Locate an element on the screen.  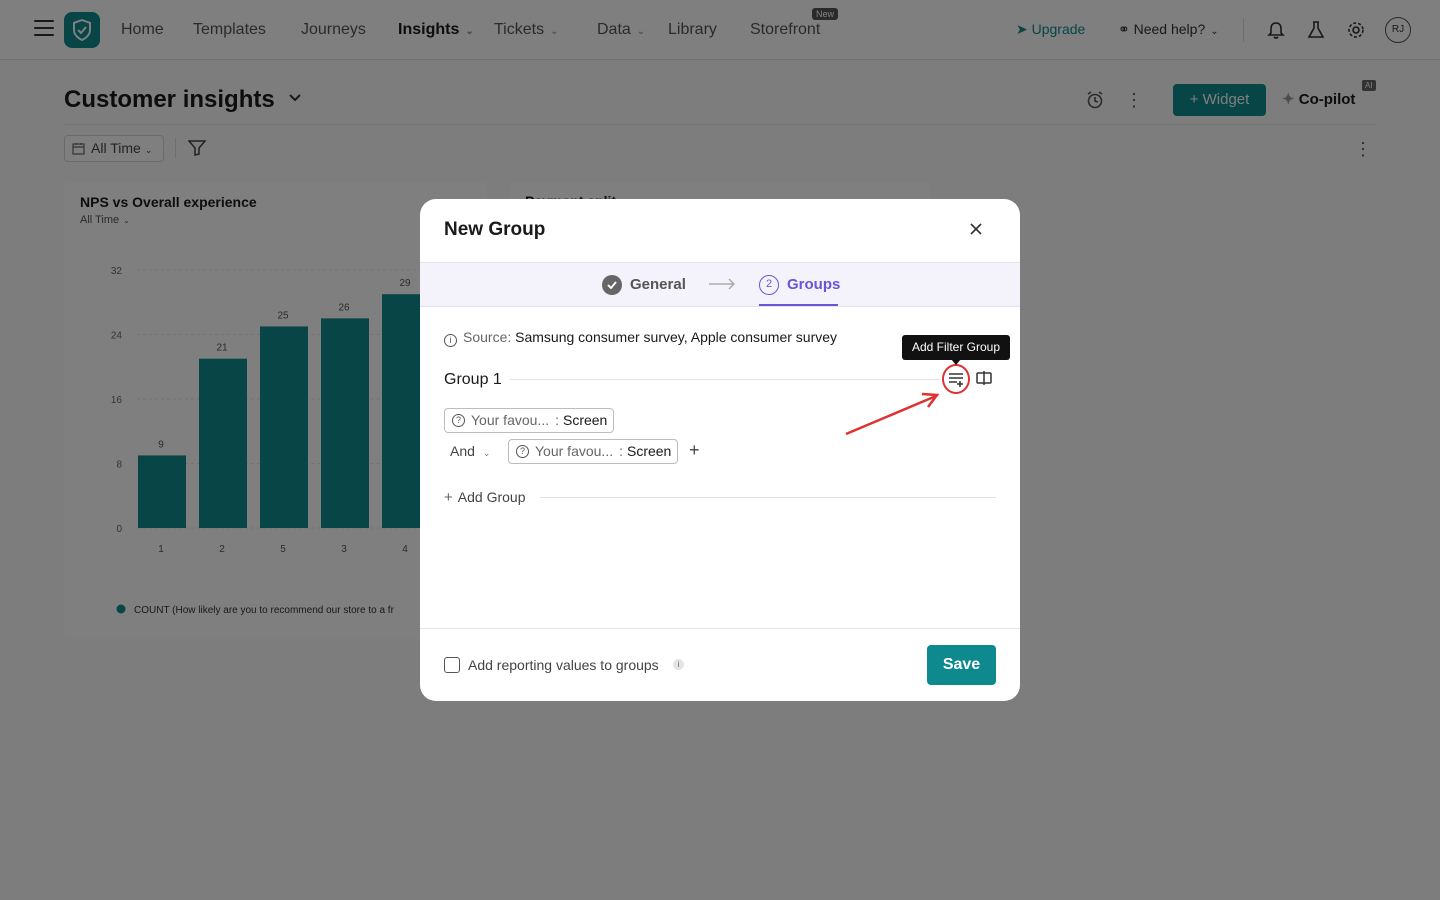
chevron-down-icon: ⌄ is located at coordinates (486, 453).